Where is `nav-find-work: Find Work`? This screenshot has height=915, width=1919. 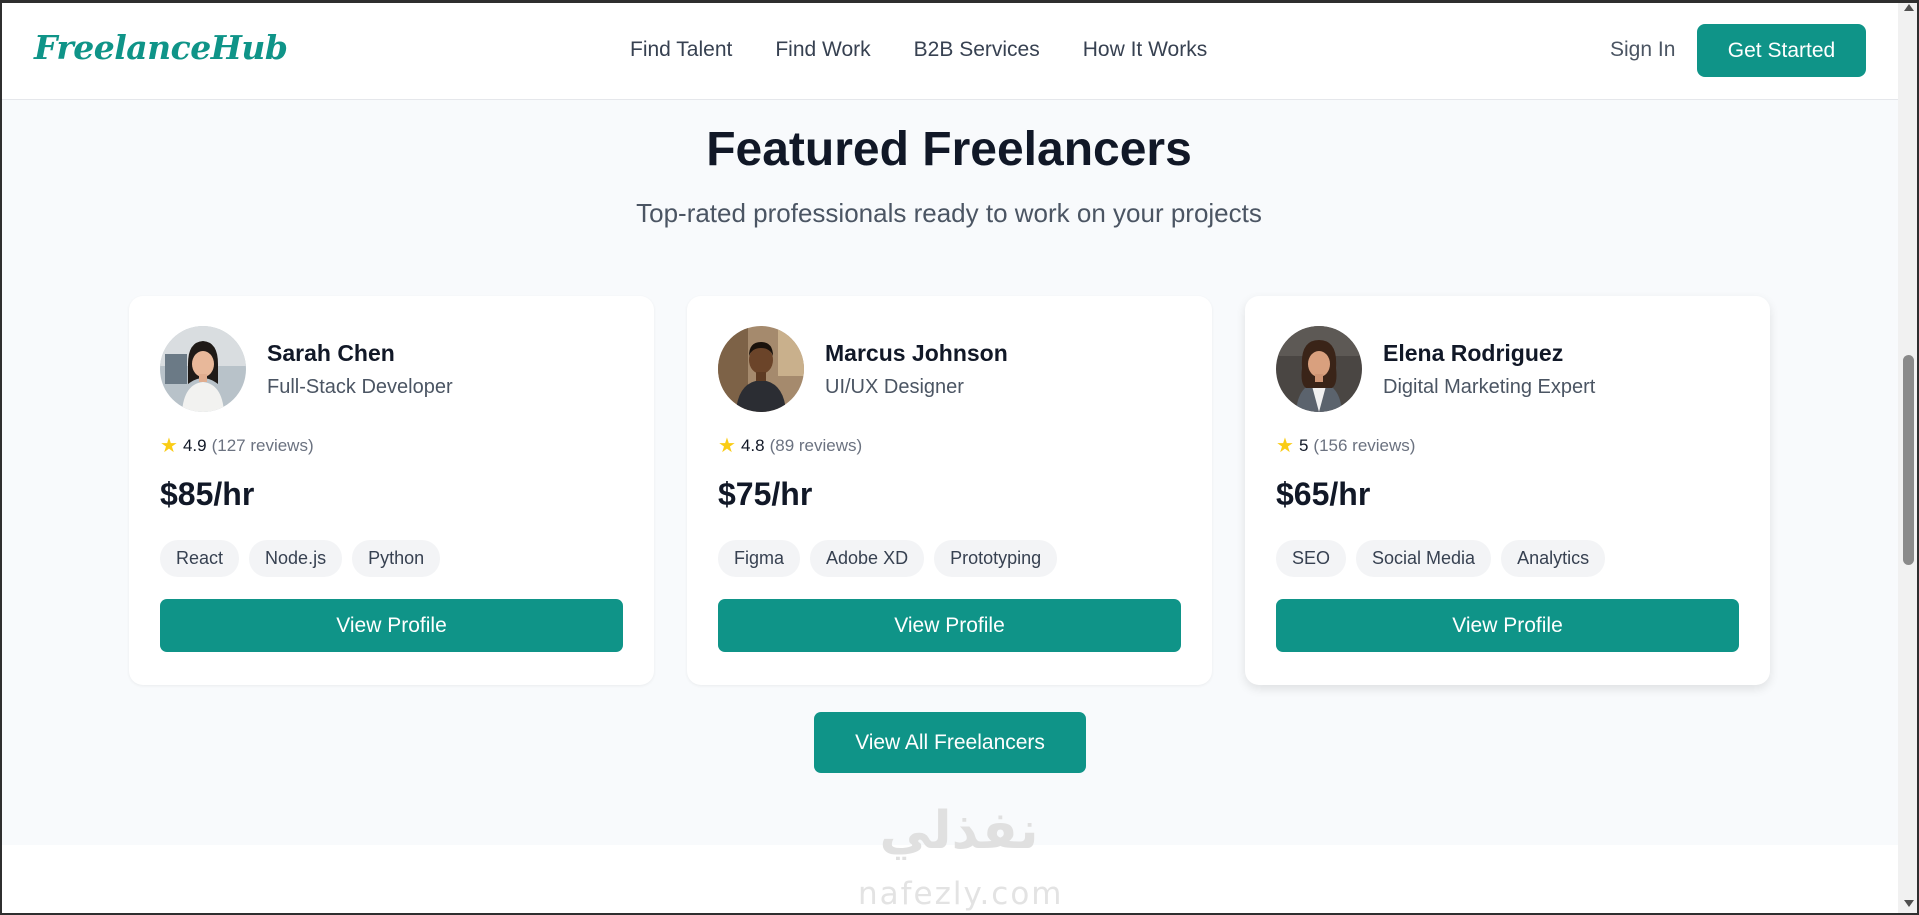
nav-find-work: Find Work is located at coordinates (822, 50).